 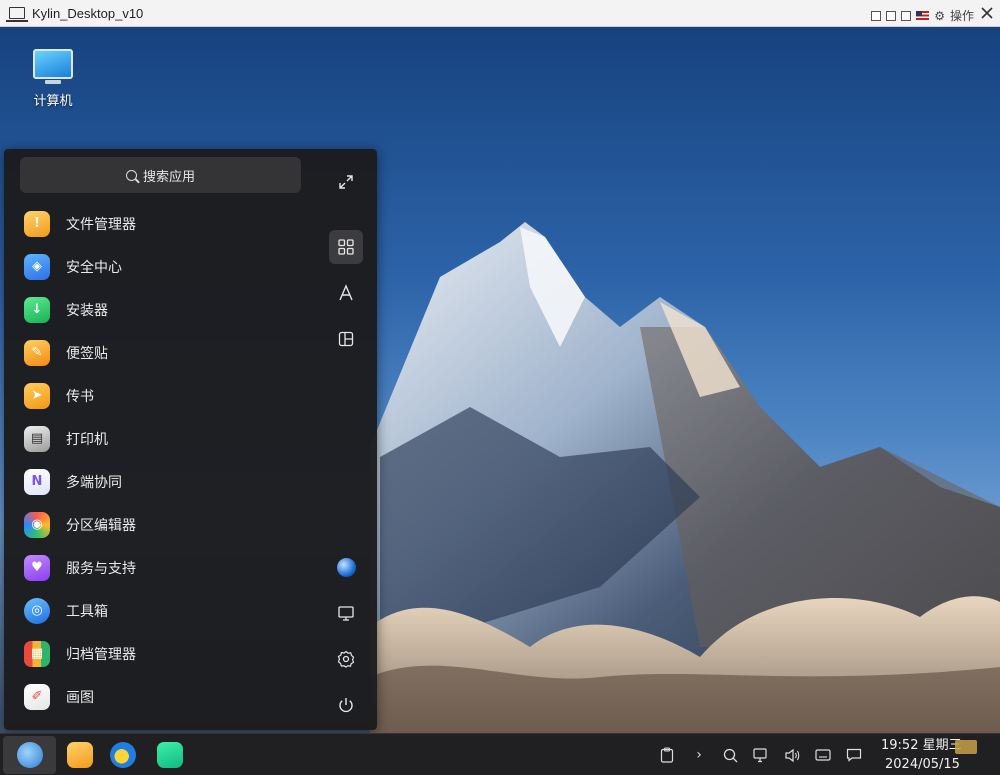 I want to click on app-label: 多端协同, so click(x=94, y=482).